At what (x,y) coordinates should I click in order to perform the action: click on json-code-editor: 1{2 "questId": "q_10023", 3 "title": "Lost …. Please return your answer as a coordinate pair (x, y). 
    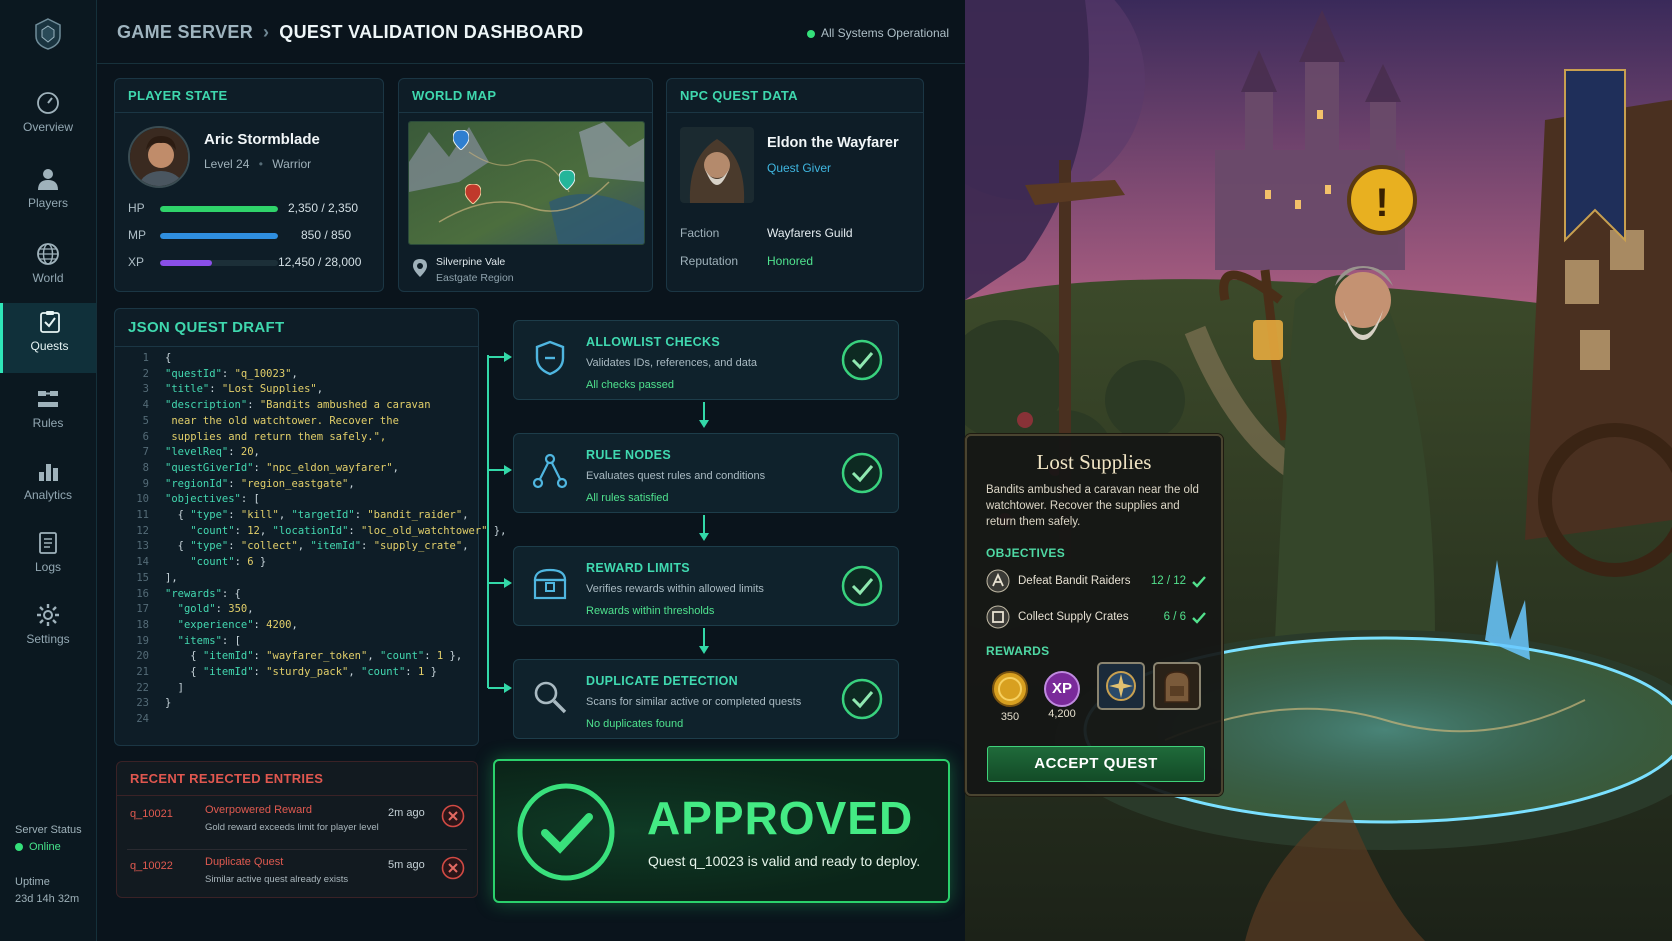
    Looking at the image, I should click on (314, 539).